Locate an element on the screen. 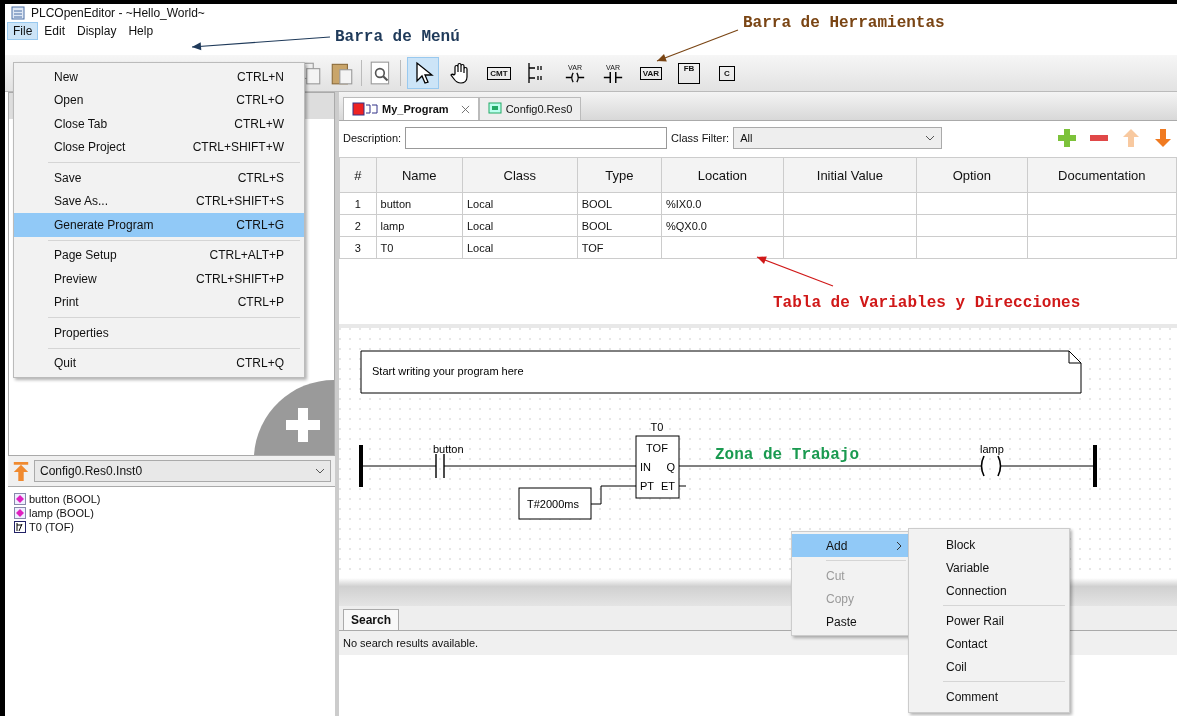  table-cell: %QX0.0 is located at coordinates (722, 225).